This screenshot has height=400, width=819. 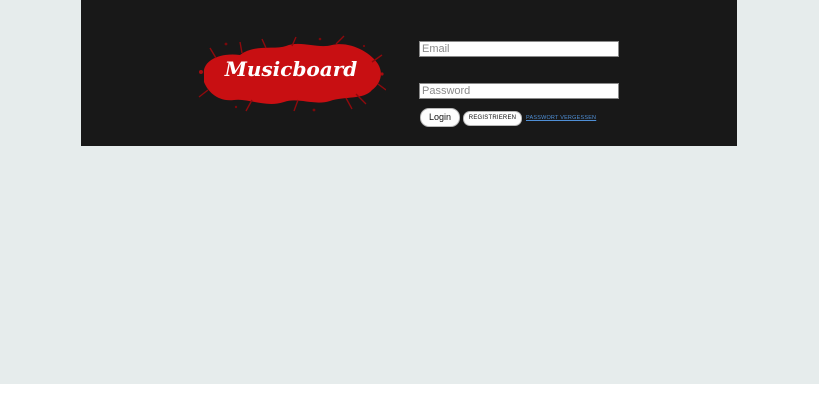 I want to click on login-button: Login, so click(x=440, y=117).